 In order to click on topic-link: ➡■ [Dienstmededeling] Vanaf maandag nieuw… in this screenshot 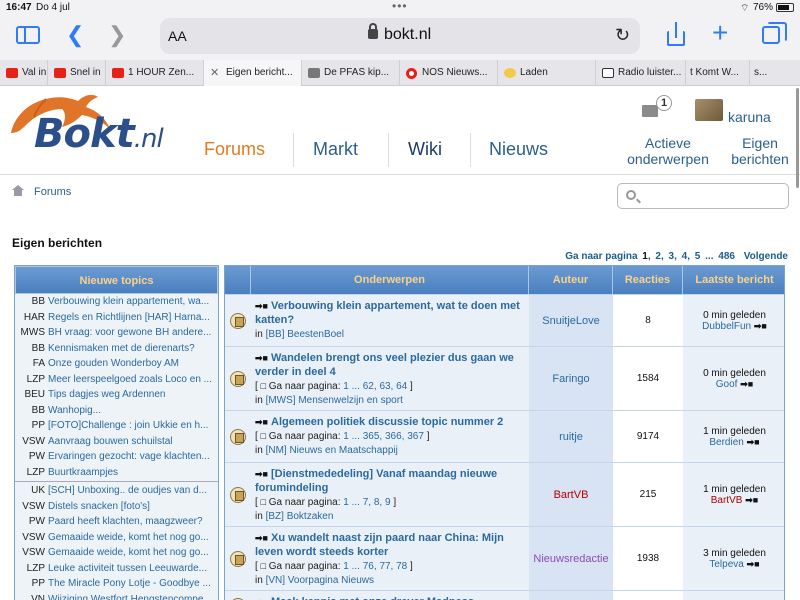, I will do `click(390, 481)`.